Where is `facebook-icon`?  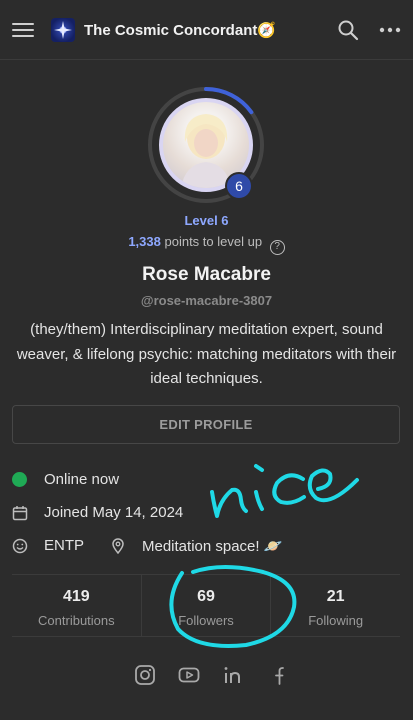
facebook-icon is located at coordinates (277, 675).